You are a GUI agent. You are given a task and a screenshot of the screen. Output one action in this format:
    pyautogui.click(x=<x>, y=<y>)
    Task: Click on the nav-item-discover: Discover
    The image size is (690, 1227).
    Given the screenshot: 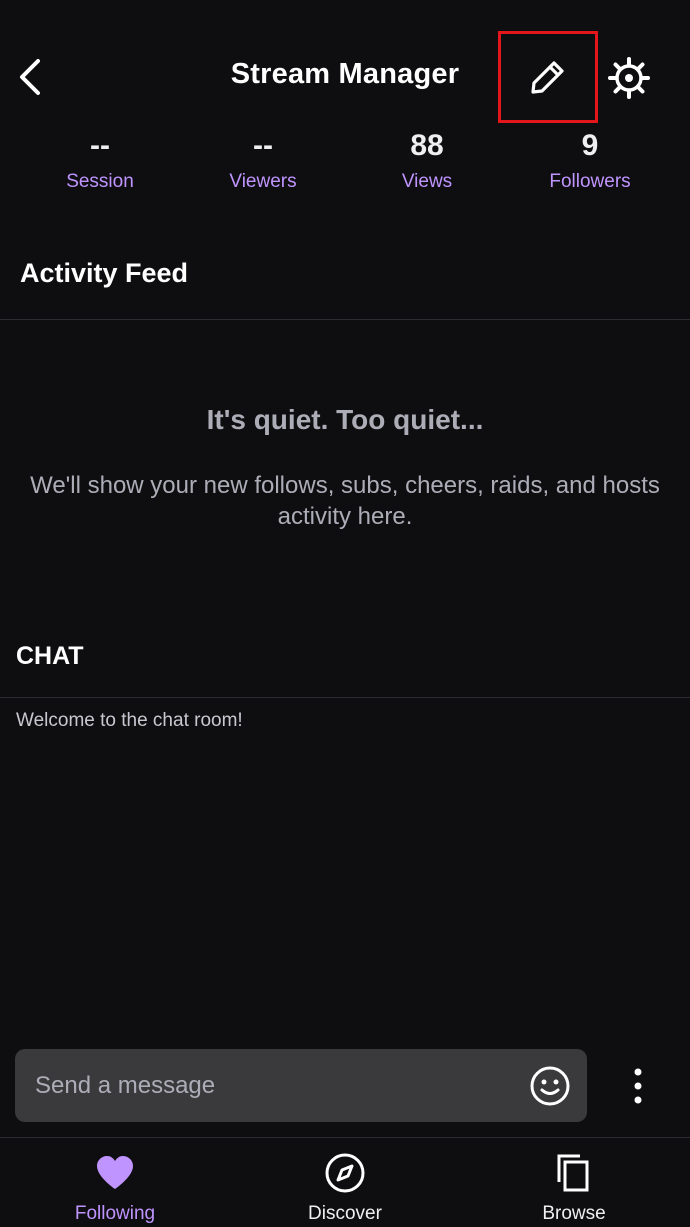 What is the action you would take?
    pyautogui.click(x=345, y=1182)
    